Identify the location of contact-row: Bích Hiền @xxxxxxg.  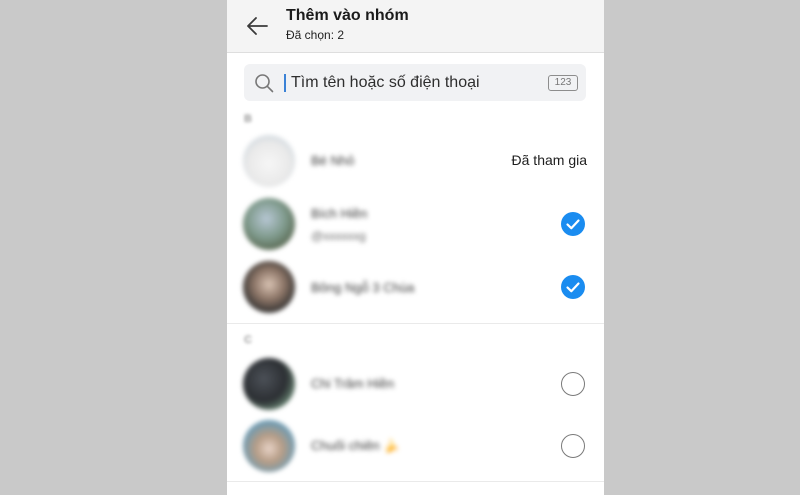
(415, 224).